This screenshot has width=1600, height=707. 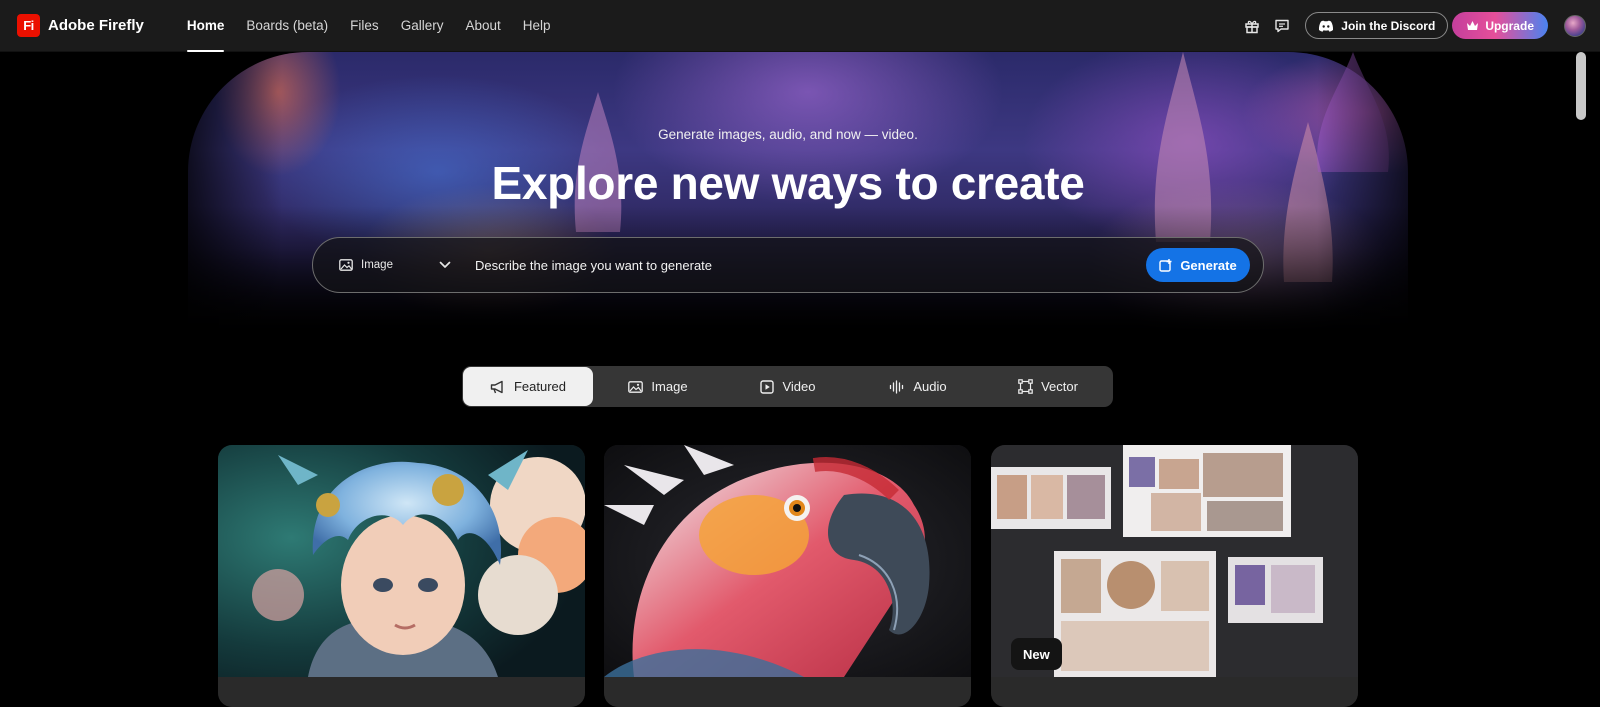 I want to click on adobe-firefly-logo: Fi, so click(x=28, y=25).